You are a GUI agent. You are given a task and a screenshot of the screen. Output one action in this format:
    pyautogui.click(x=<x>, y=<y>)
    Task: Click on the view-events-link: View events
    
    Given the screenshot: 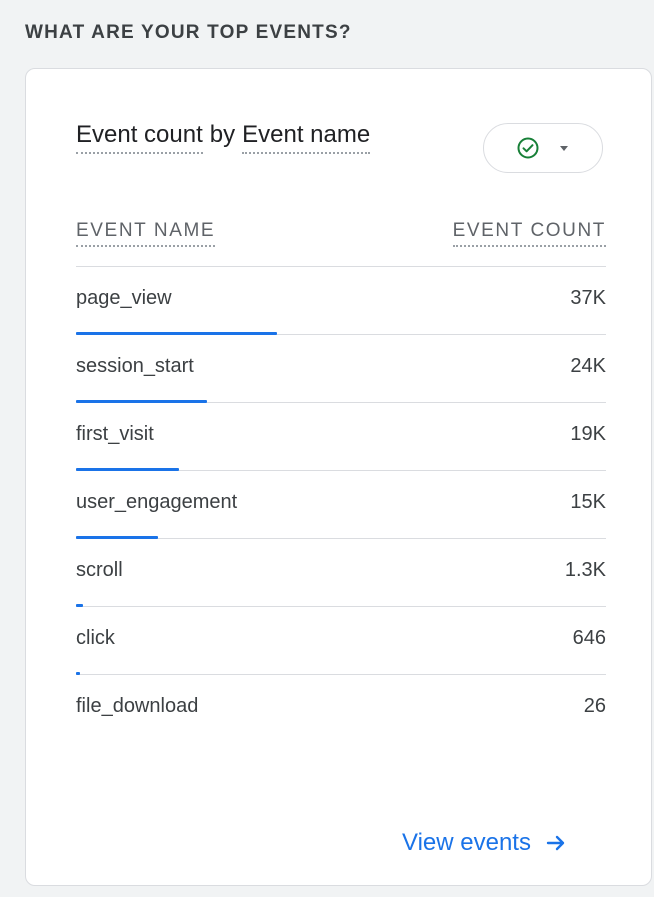 What is the action you would take?
    pyautogui.click(x=484, y=843)
    